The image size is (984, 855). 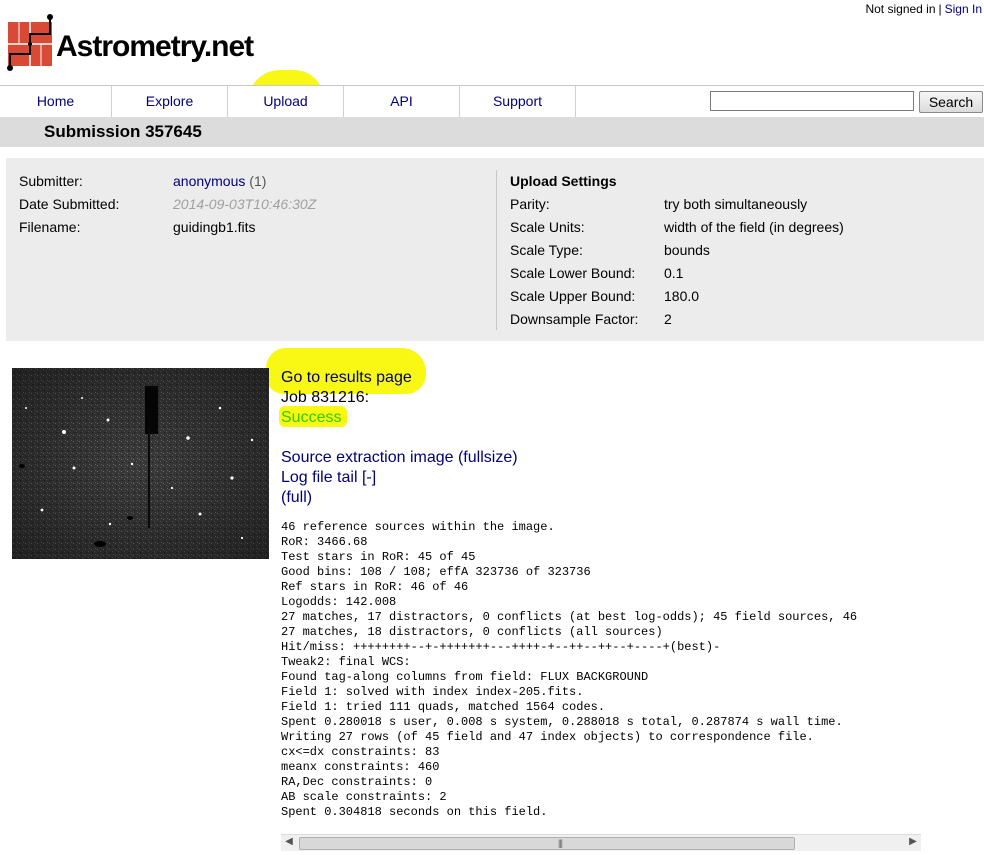 What do you see at coordinates (402, 101) in the screenshot?
I see `tab-api: API` at bounding box center [402, 101].